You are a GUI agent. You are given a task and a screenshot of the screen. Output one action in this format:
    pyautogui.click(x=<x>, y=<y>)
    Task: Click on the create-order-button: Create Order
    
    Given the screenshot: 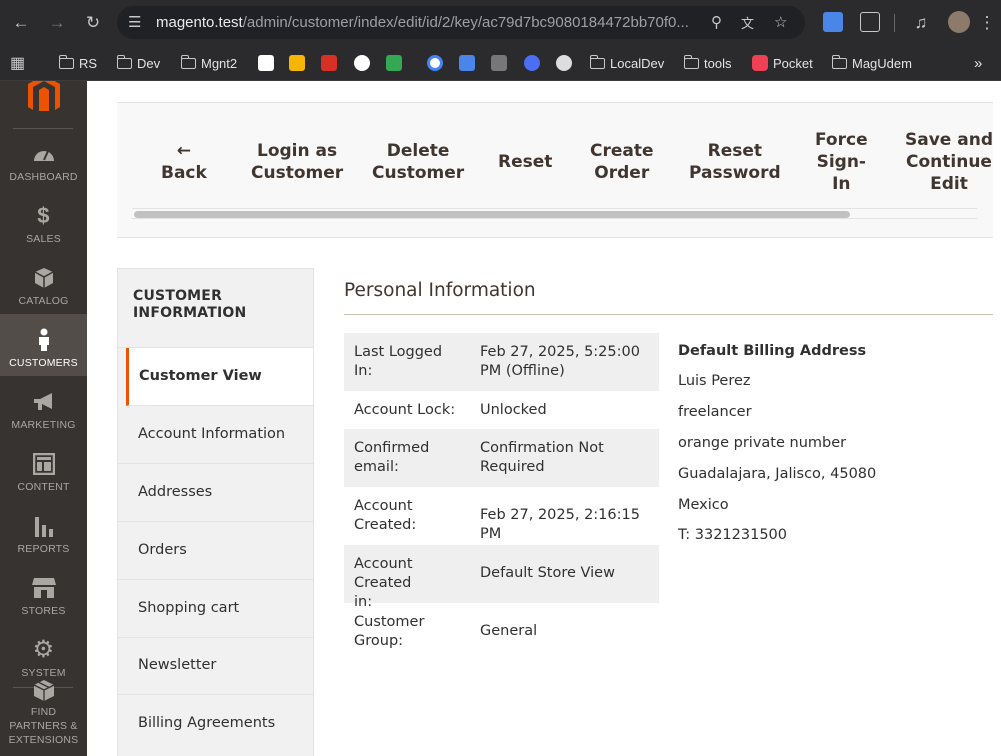 What is the action you would take?
    pyautogui.click(x=622, y=162)
    